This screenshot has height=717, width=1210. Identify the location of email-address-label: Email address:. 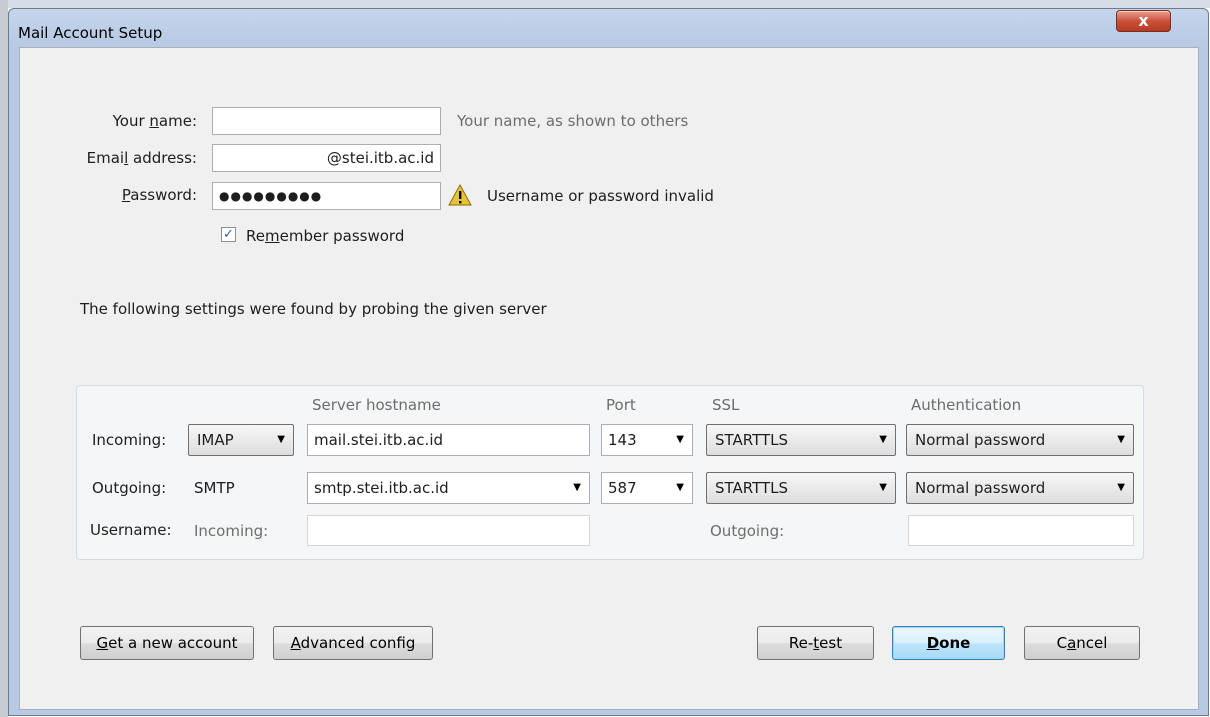
(141, 158).